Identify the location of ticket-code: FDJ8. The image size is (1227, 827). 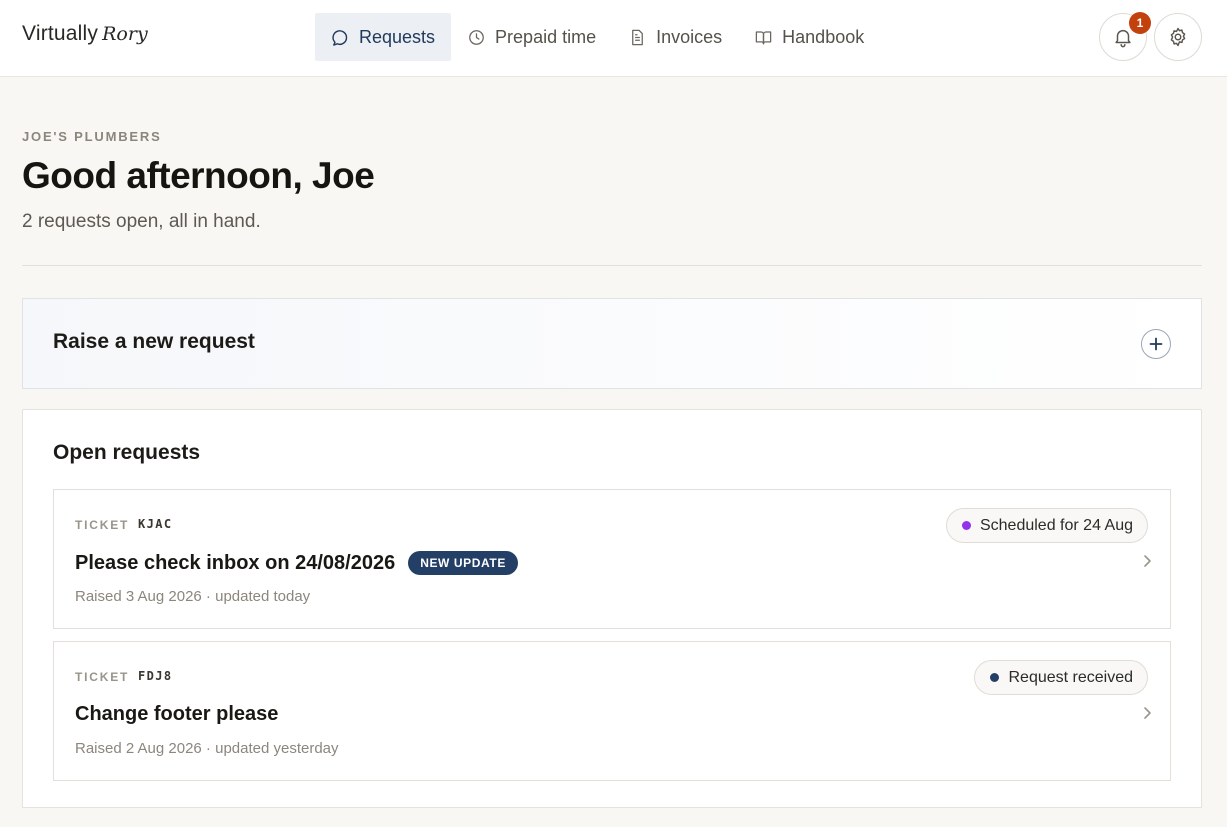
(155, 676).